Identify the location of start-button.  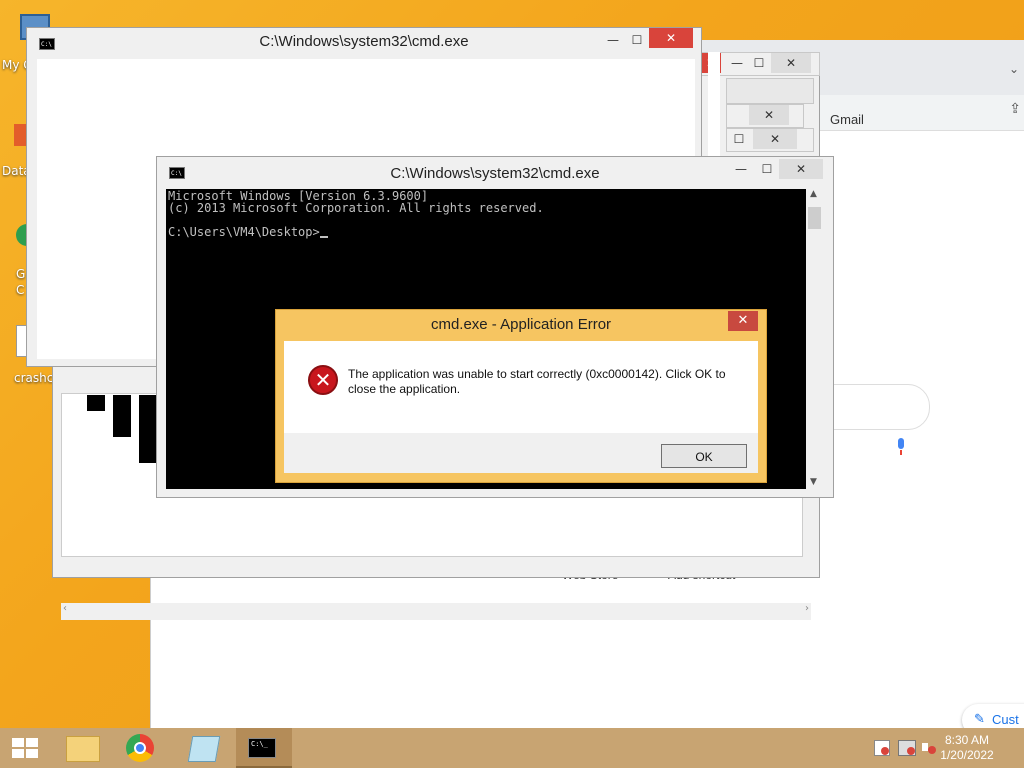
(25, 748).